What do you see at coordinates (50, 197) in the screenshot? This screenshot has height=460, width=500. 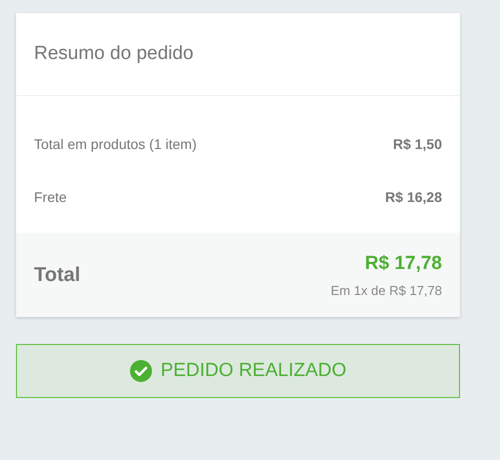 I see `row-label: Frete` at bounding box center [50, 197].